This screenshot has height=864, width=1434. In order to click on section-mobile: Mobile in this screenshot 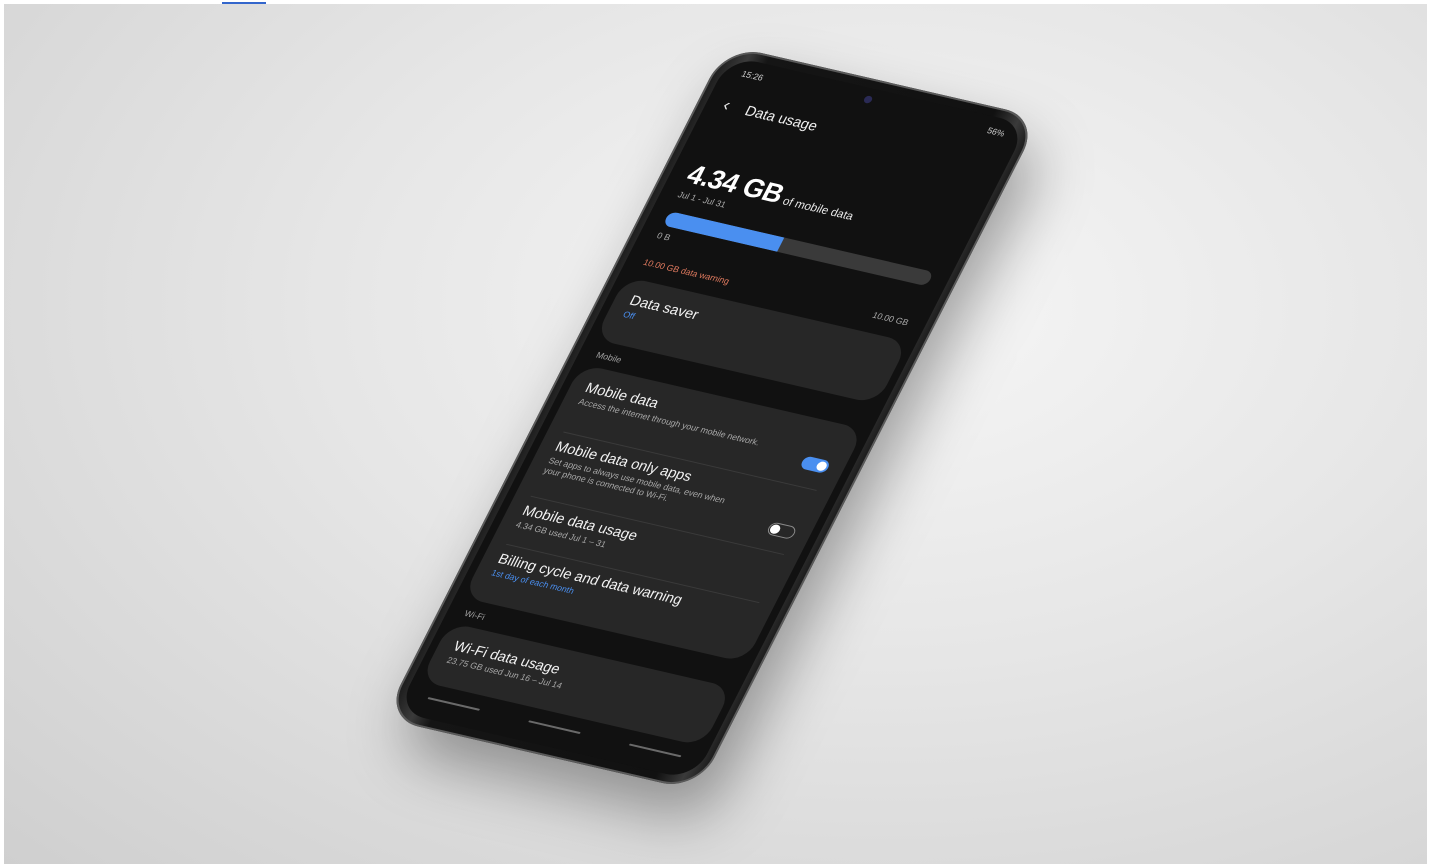, I will do `click(609, 357)`.